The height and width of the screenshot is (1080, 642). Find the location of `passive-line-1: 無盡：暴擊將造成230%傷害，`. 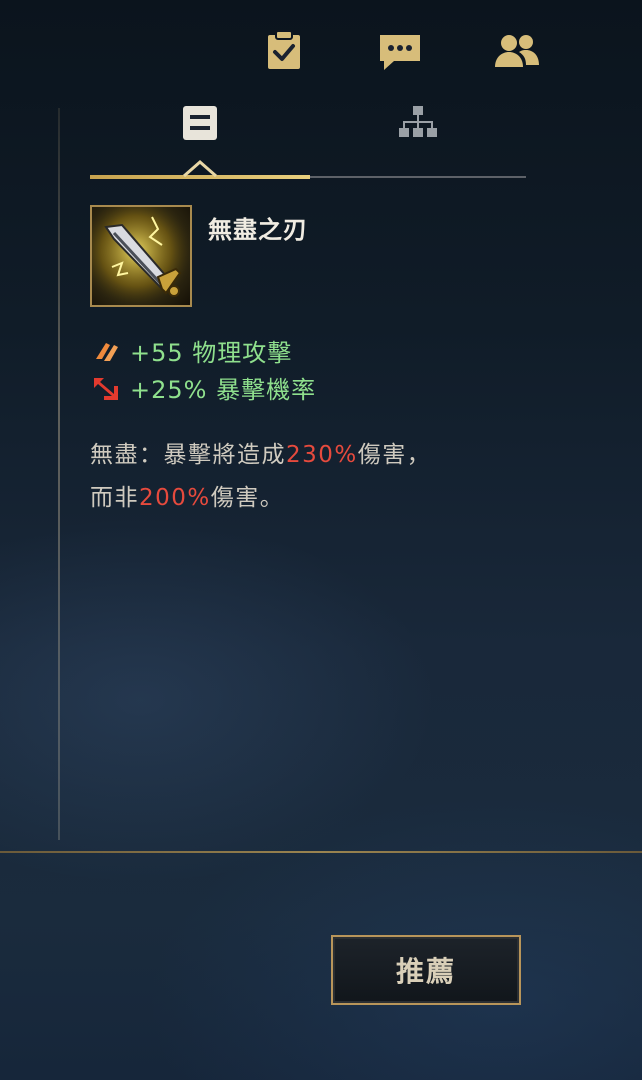

passive-line-1: 無盡：暴擊將造成230%傷害， is located at coordinates (260, 452).